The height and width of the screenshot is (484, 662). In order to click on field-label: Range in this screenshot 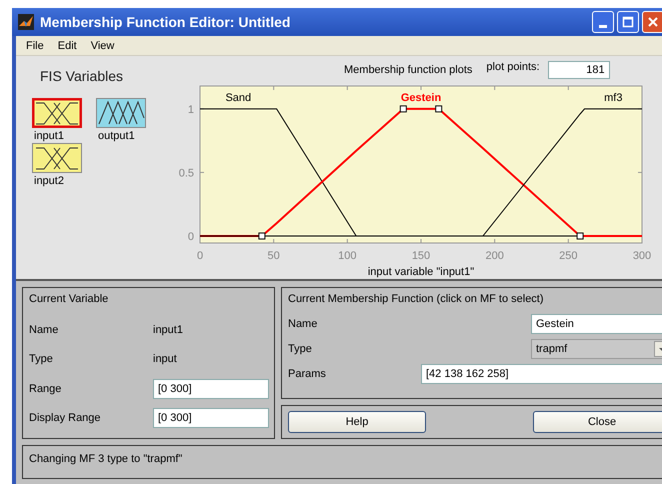, I will do `click(45, 388)`.